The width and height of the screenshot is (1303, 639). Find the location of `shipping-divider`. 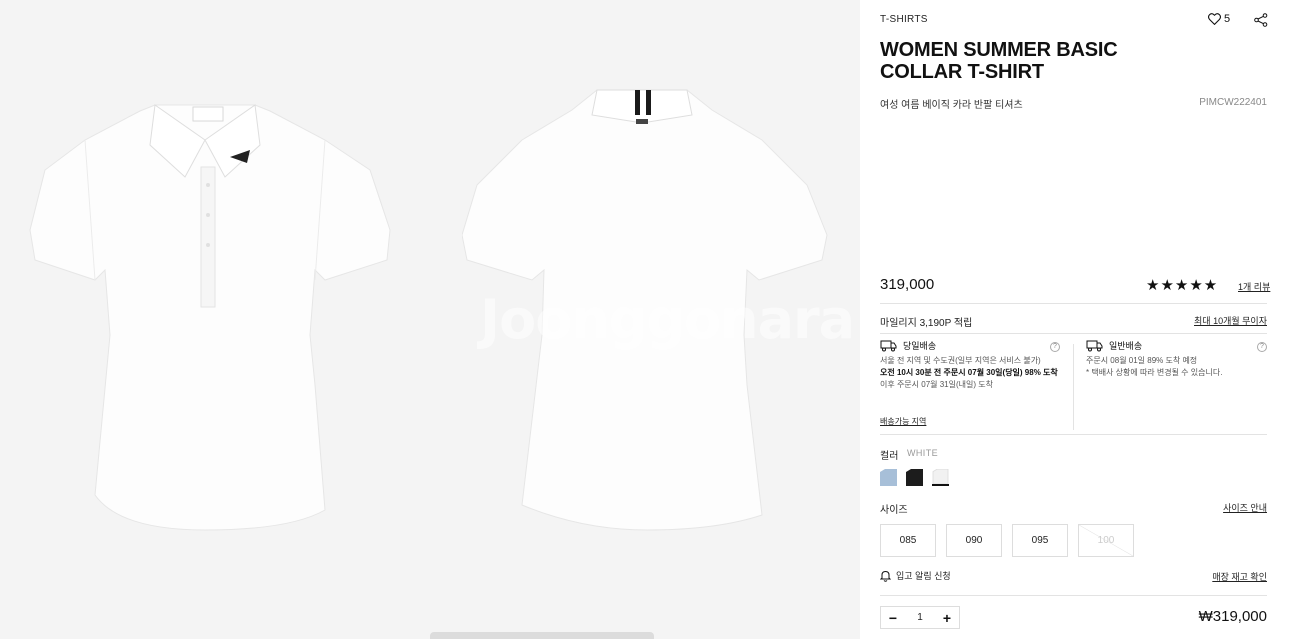

shipping-divider is located at coordinates (1073, 387).